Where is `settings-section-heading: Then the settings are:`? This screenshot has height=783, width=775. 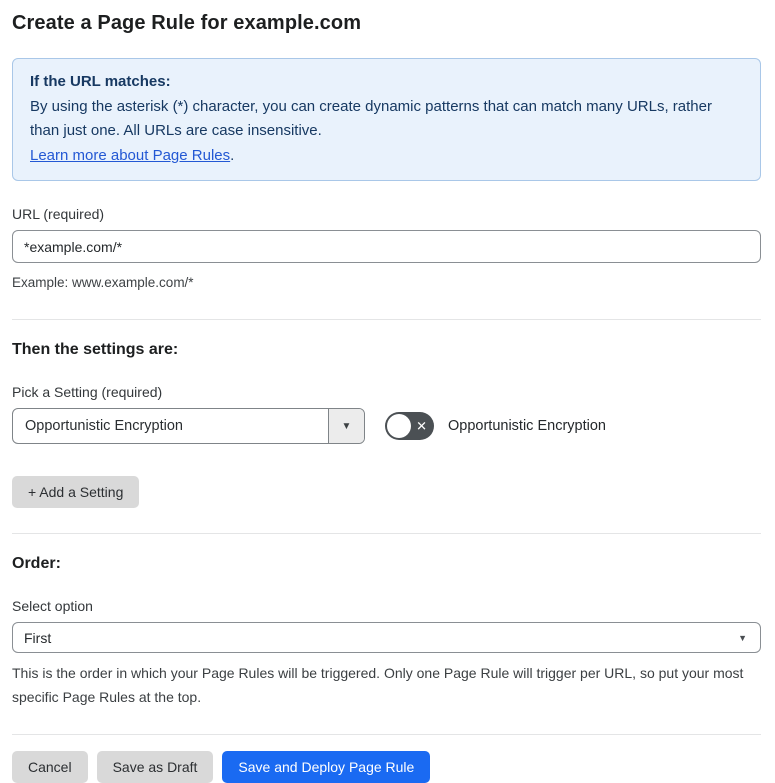 settings-section-heading: Then the settings are: is located at coordinates (95, 349).